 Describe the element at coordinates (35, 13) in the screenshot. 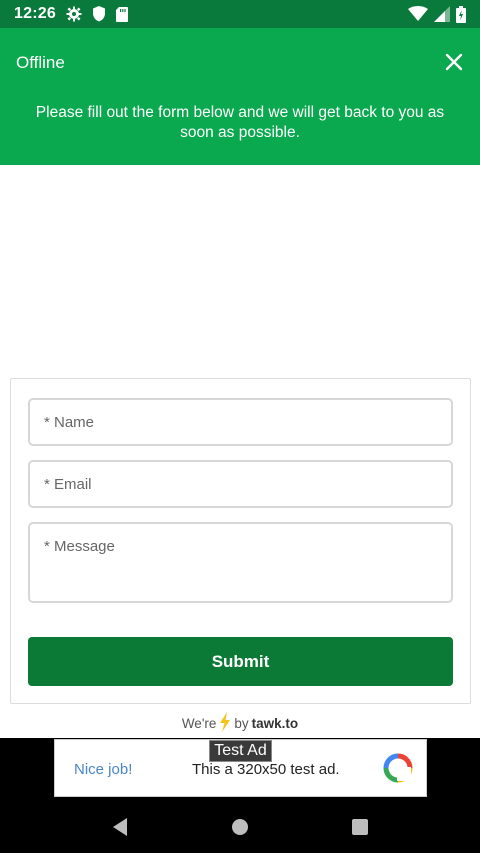

I see `status-time: 12:26` at that location.